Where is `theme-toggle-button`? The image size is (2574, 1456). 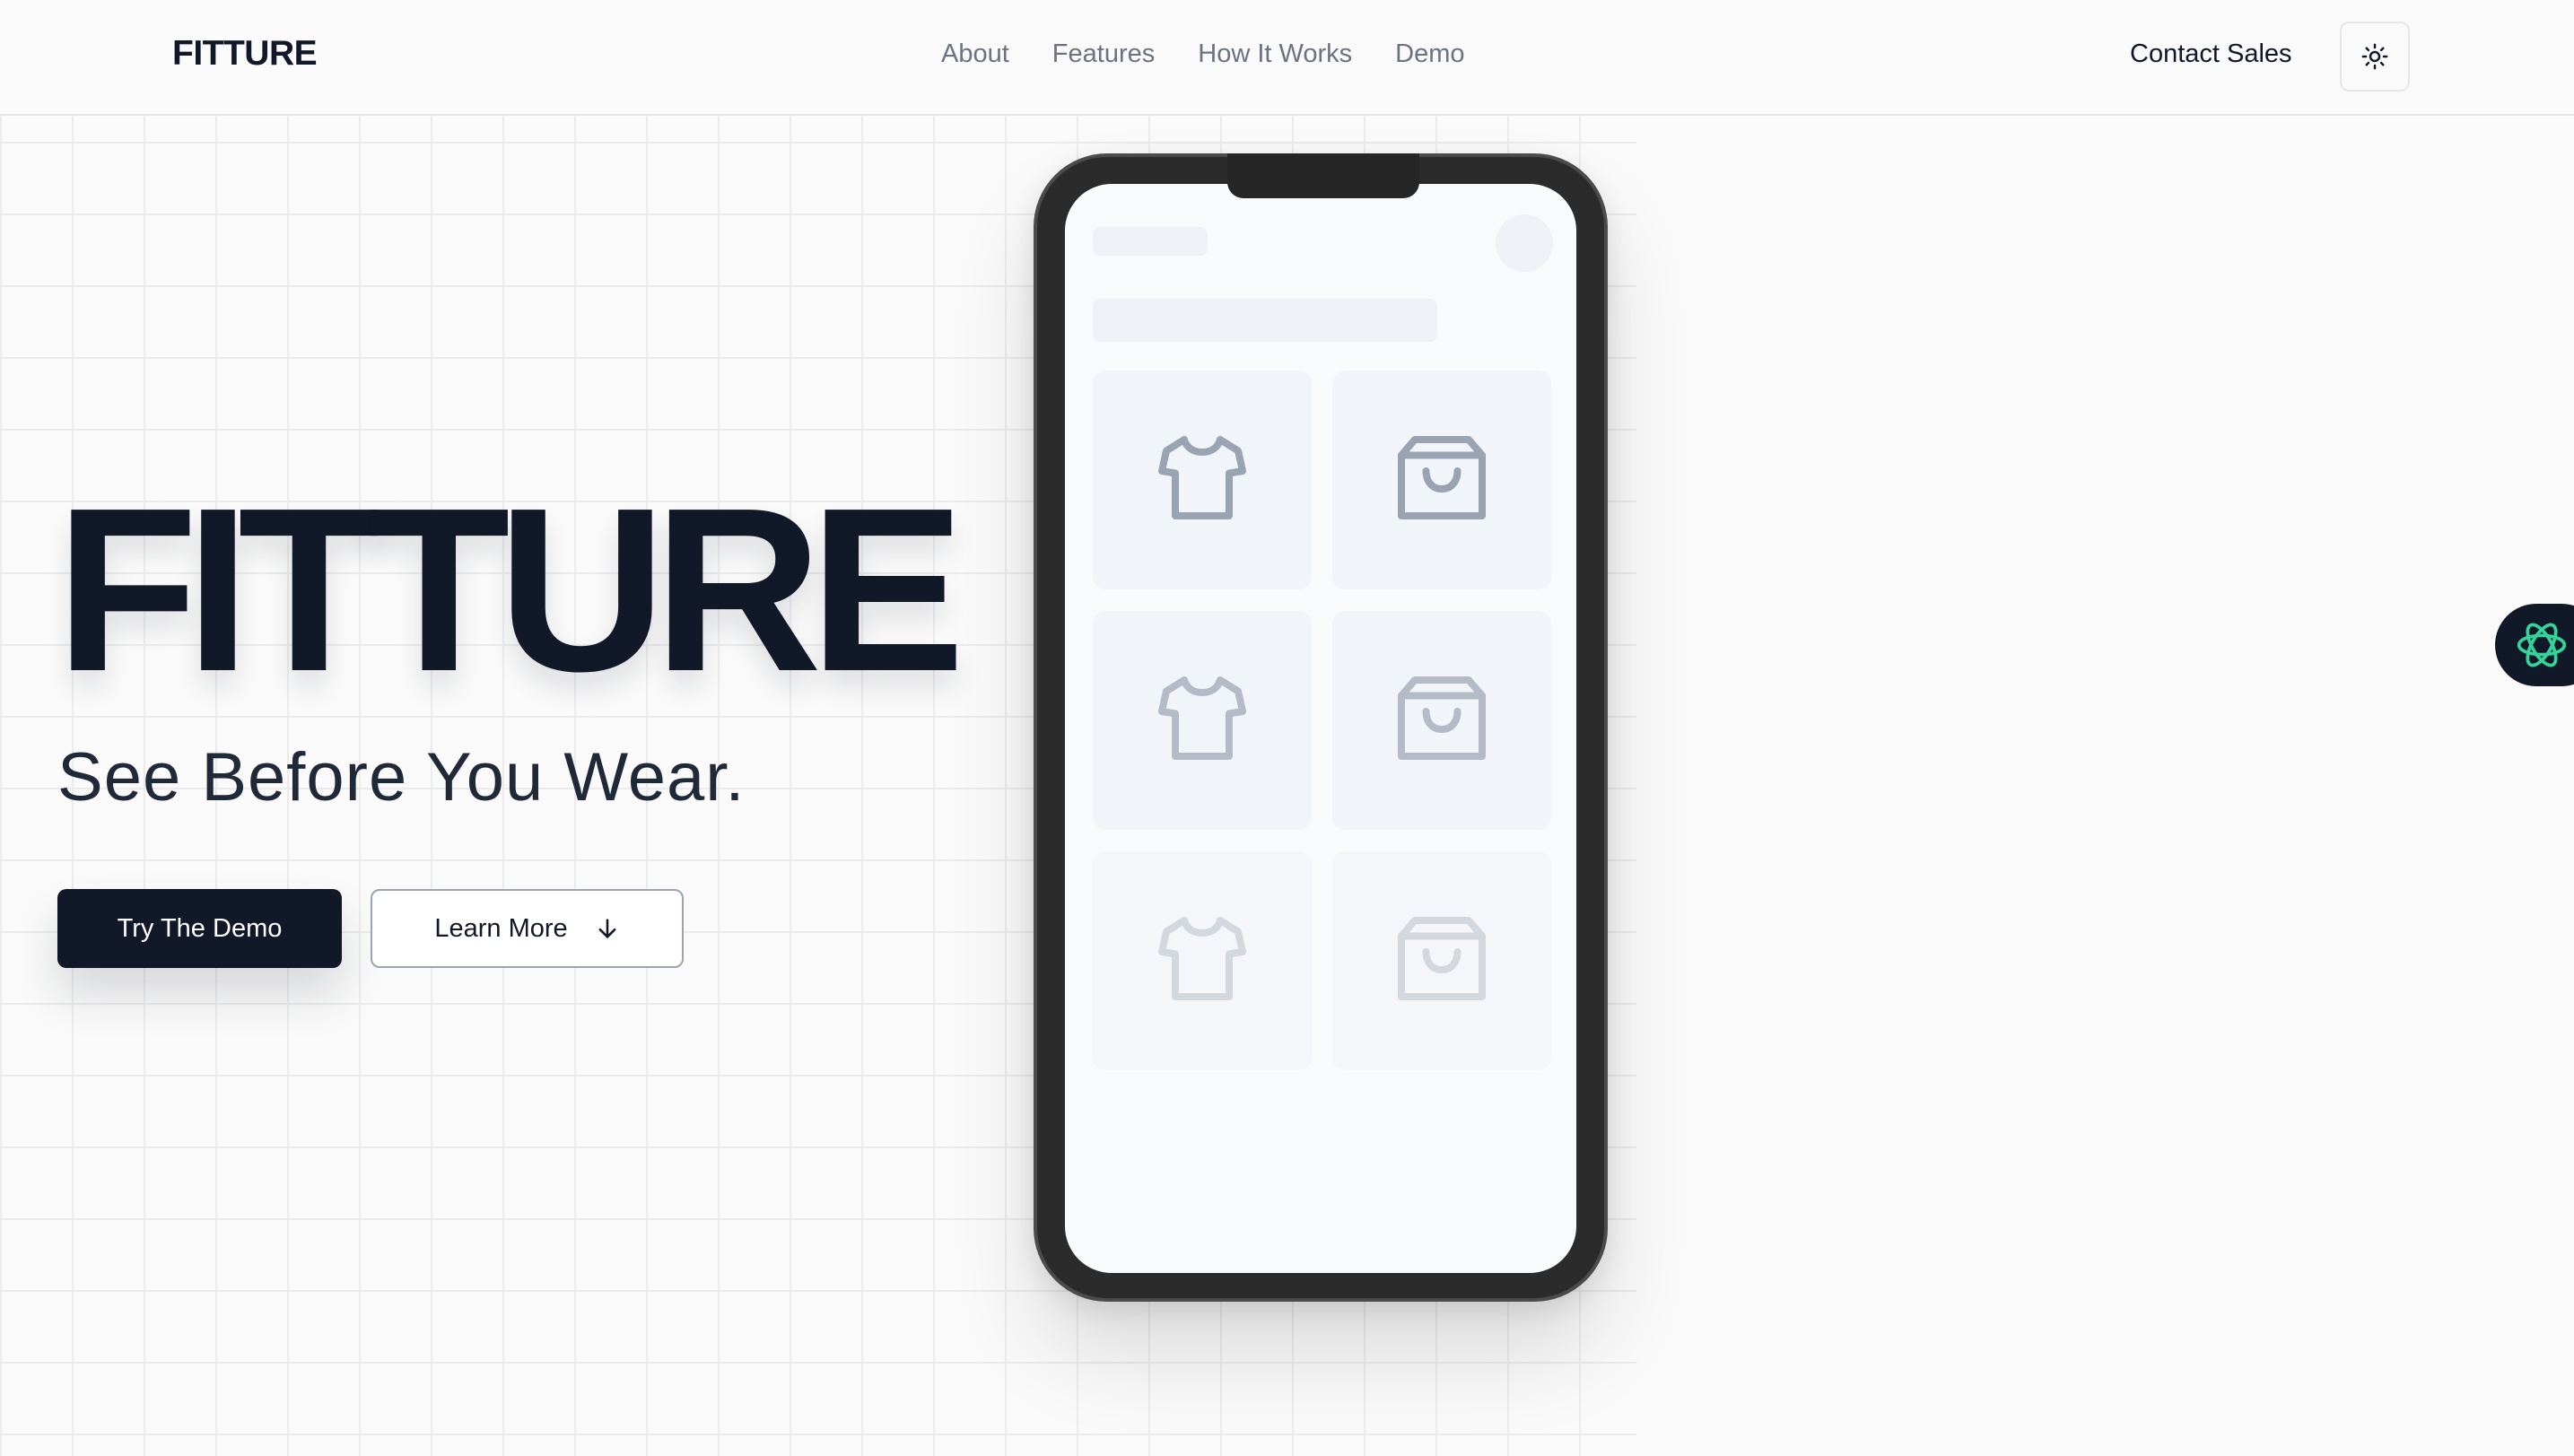 theme-toggle-button is located at coordinates (2375, 57).